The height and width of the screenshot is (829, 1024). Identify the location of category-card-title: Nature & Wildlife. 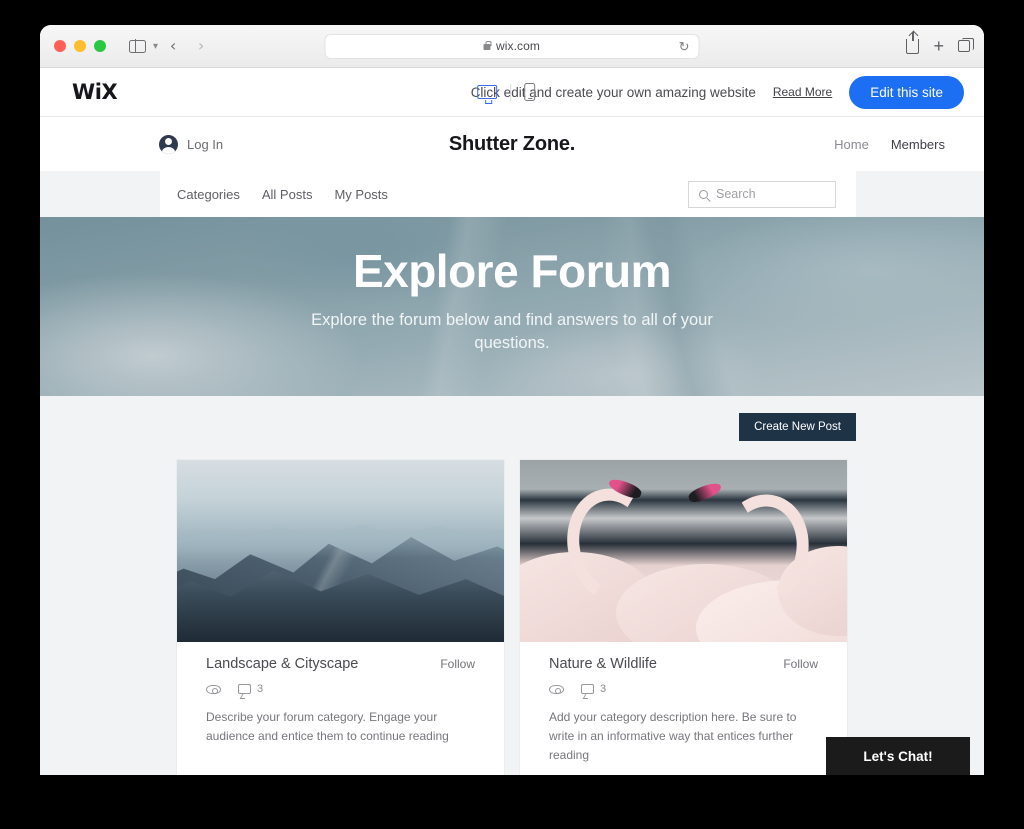
(603, 664).